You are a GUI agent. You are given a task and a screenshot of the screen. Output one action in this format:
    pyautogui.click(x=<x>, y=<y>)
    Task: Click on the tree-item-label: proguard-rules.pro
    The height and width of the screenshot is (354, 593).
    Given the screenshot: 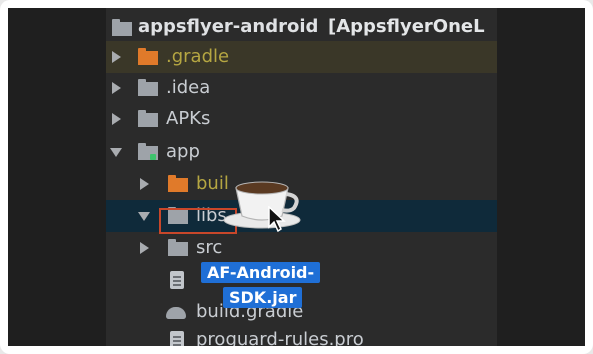 What is the action you would take?
    pyautogui.click(x=280, y=337)
    